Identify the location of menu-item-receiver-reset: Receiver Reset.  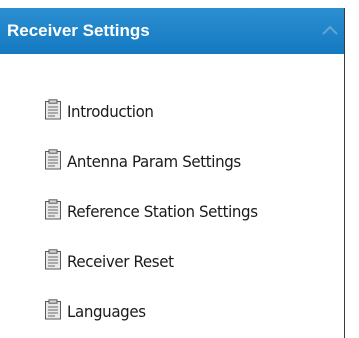
(112, 261).